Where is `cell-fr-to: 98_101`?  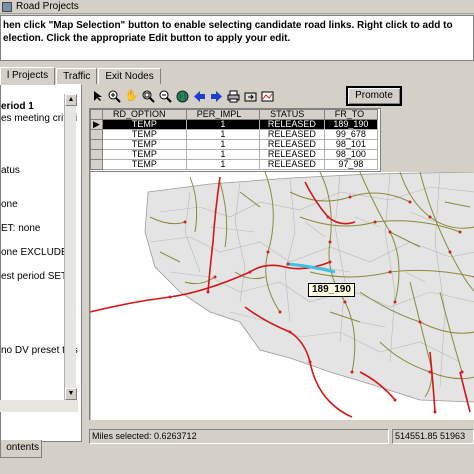 cell-fr-to: 98_101 is located at coordinates (351, 144).